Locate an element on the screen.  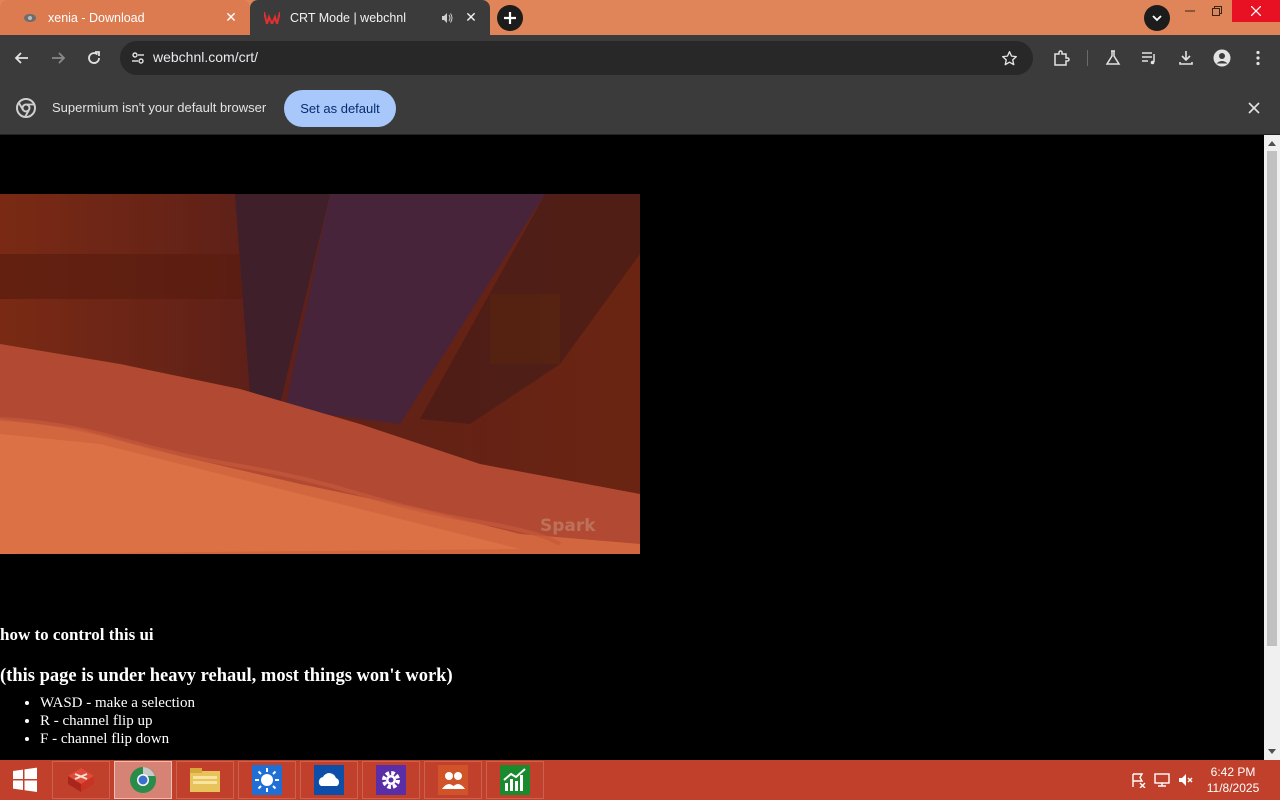
clock-date: 11/8/2025 is located at coordinates (1233, 788).